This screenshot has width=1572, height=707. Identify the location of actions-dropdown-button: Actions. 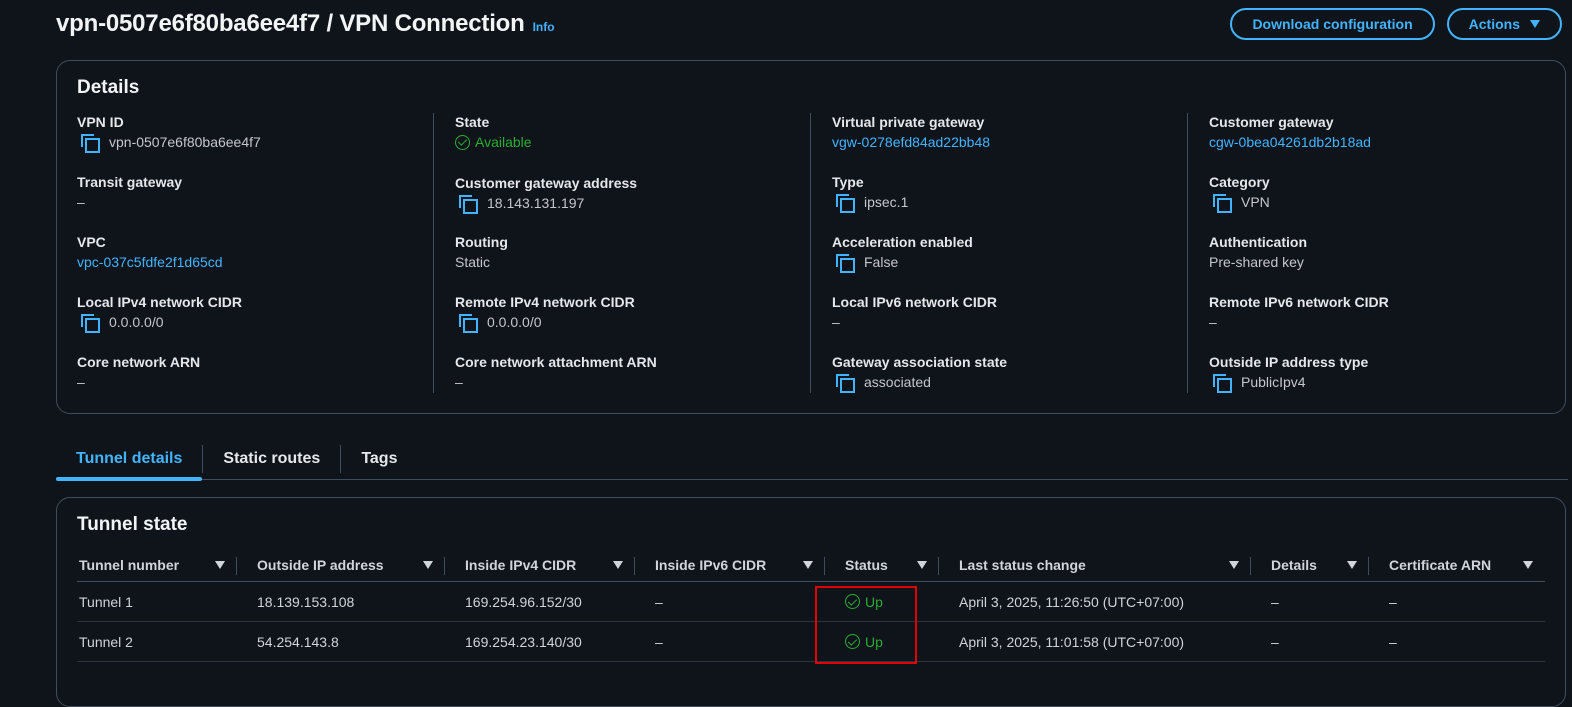
(1504, 24).